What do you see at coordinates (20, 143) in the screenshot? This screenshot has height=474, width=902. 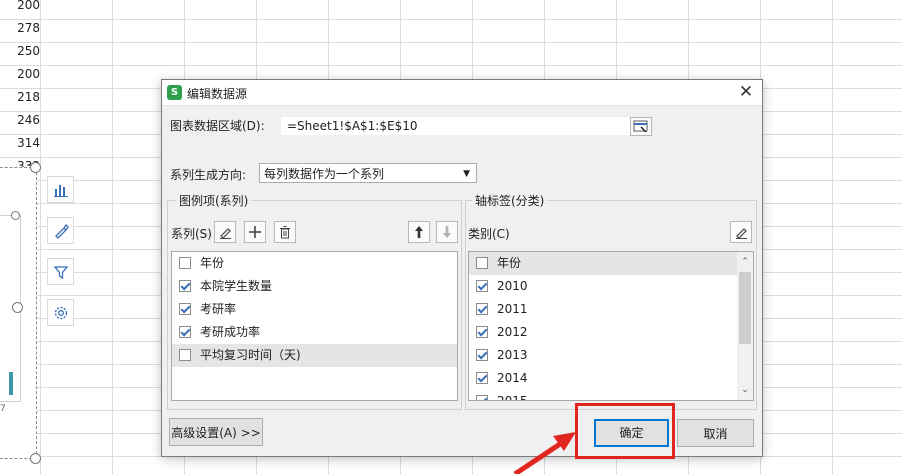 I see `cell-value: 314` at bounding box center [20, 143].